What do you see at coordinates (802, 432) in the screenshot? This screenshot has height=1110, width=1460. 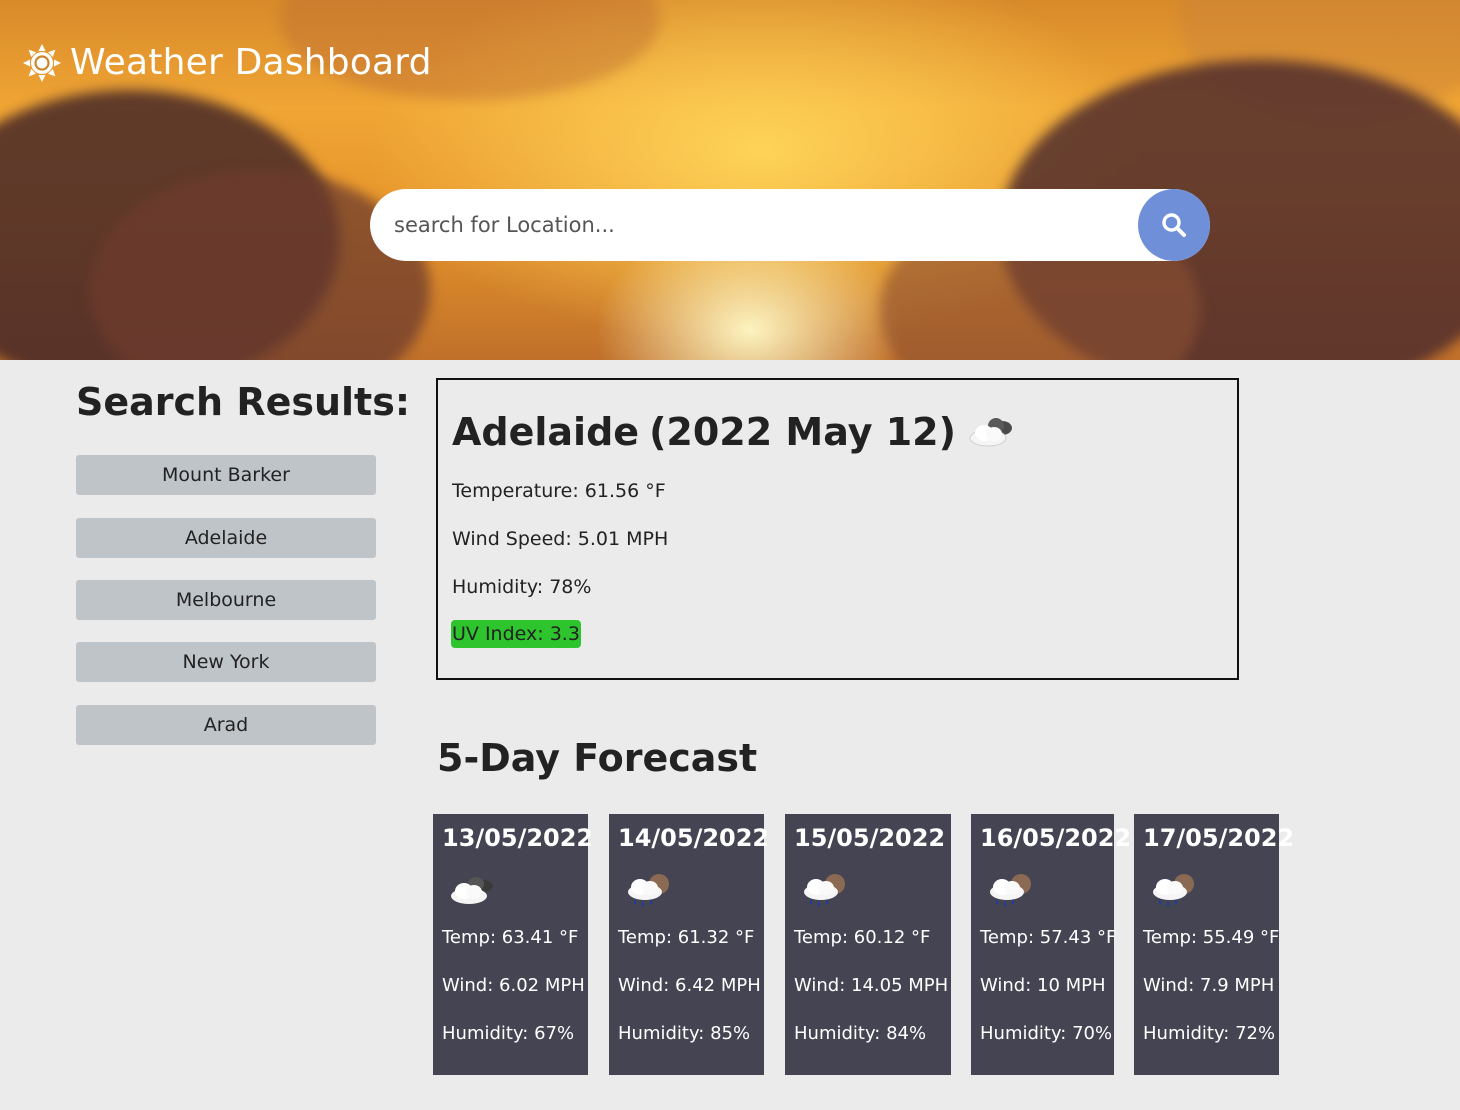 I see `current-date: (2022 May 12)` at bounding box center [802, 432].